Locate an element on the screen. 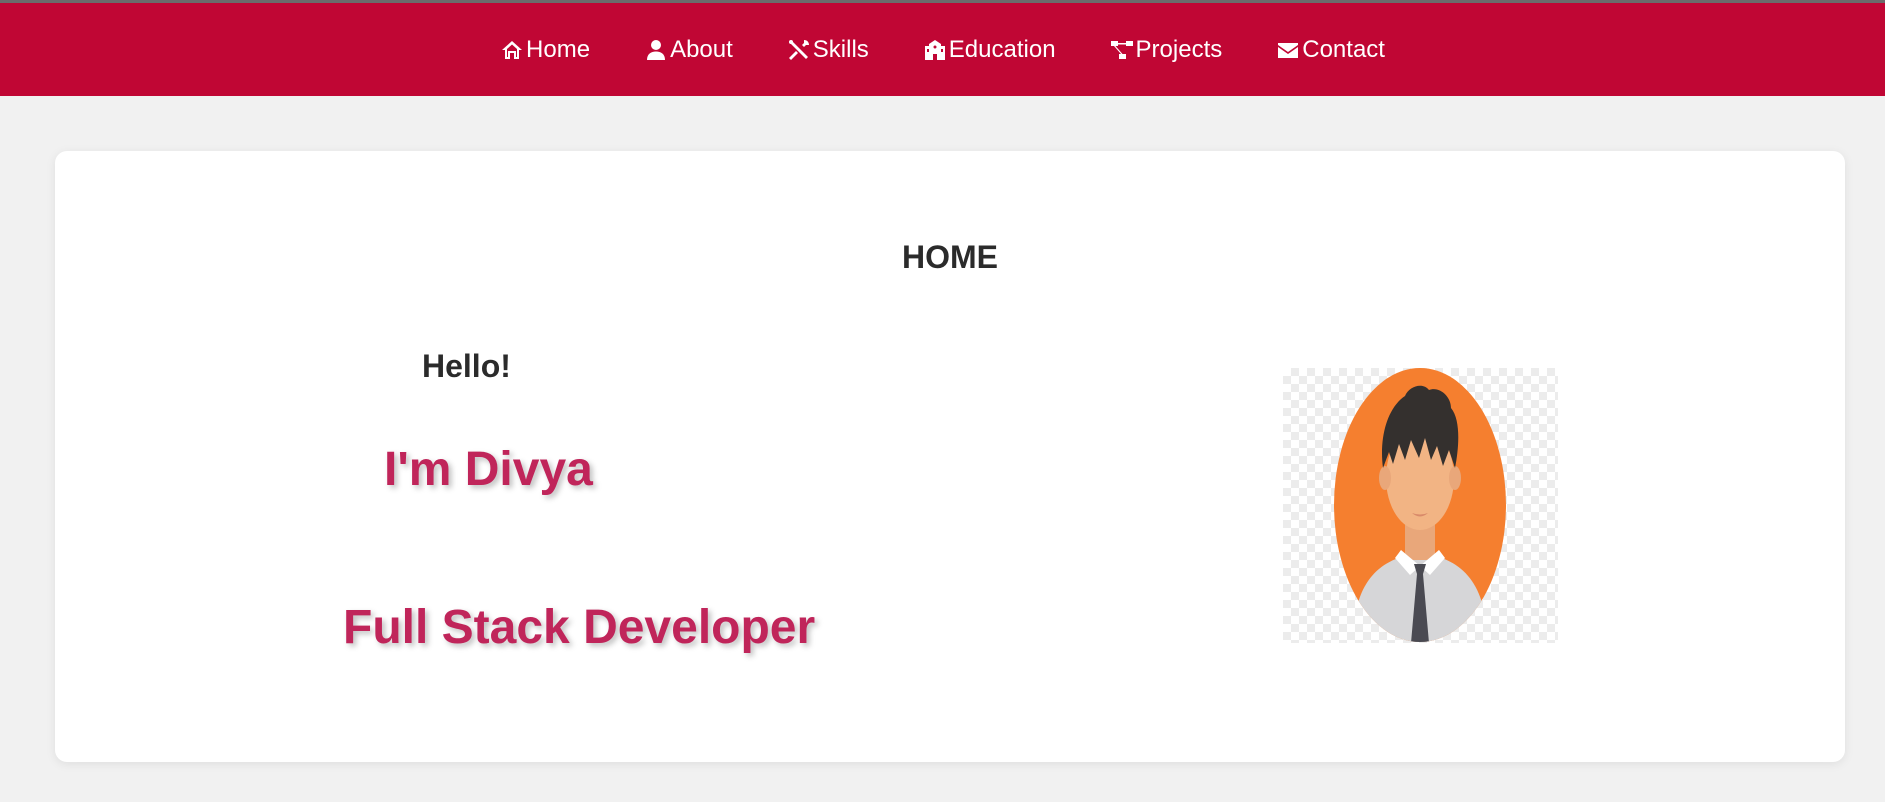 The height and width of the screenshot is (802, 1885). home-icon is located at coordinates (512, 49).